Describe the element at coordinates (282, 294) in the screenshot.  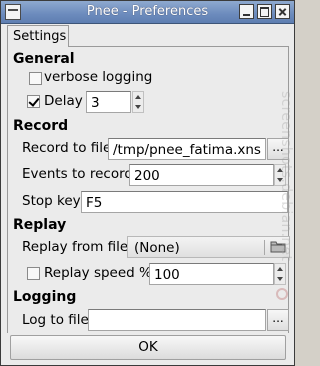
I see `debian-logo-icon` at that location.